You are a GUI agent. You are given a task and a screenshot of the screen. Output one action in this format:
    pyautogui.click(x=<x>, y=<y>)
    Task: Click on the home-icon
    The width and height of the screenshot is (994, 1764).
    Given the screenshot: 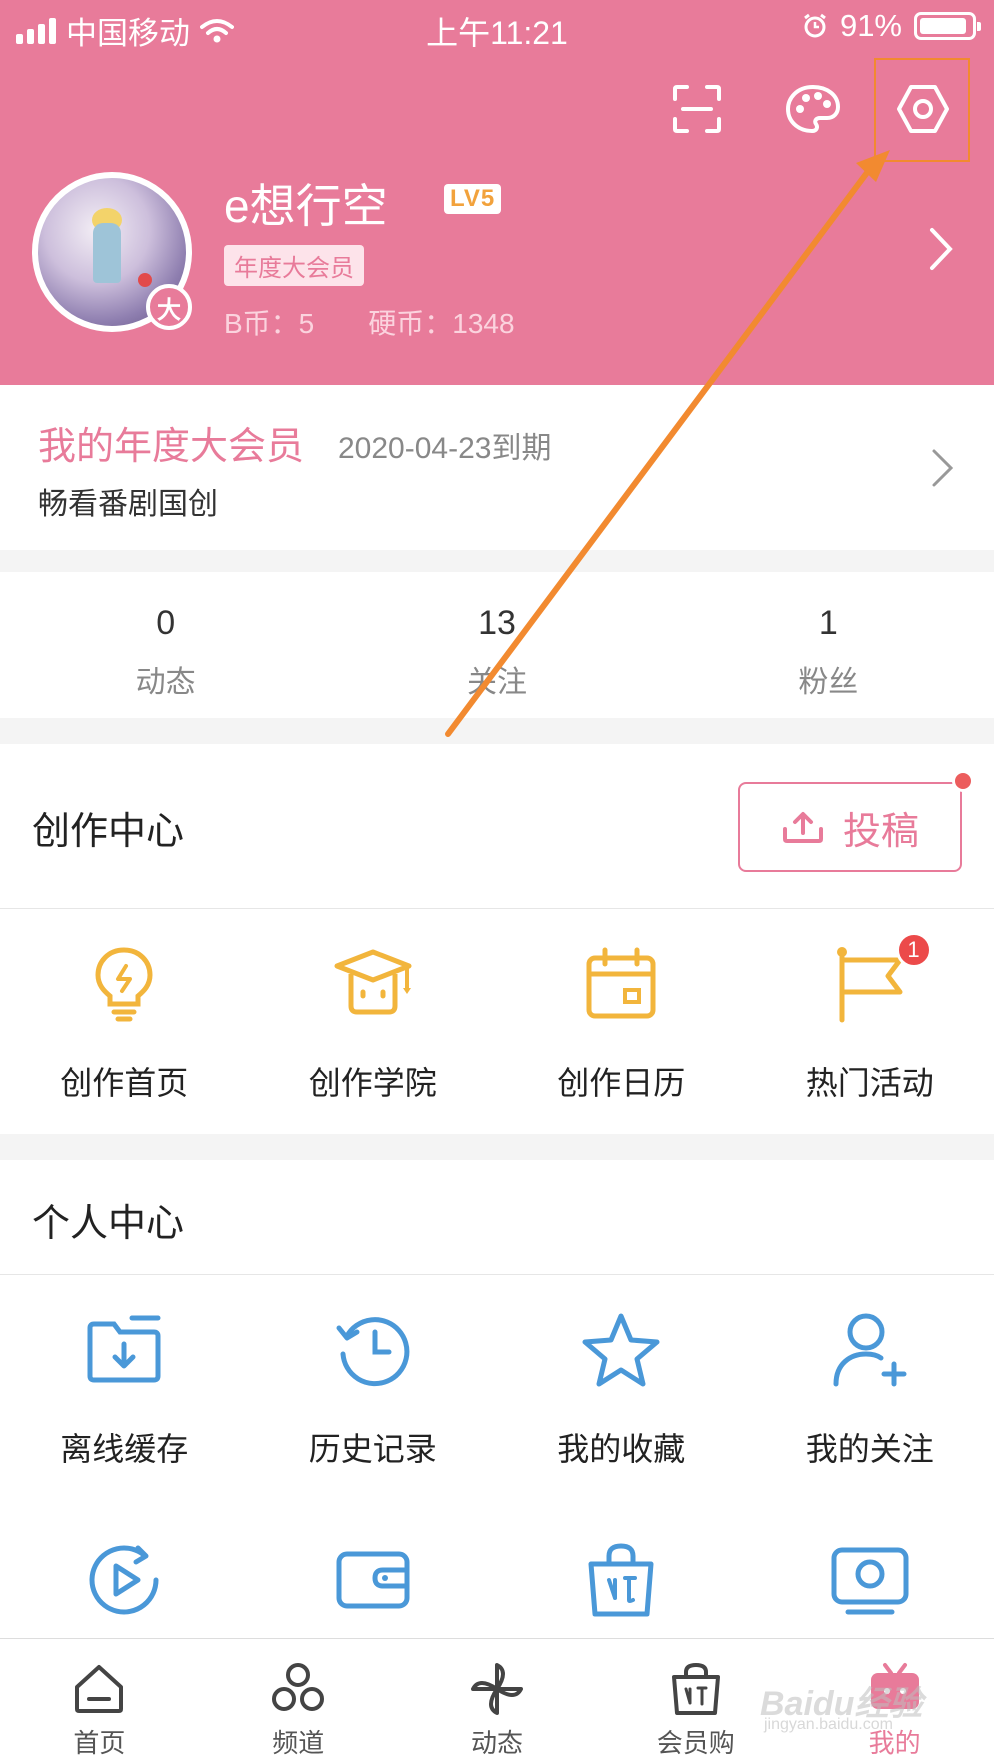 What is the action you would take?
    pyautogui.click(x=99, y=1689)
    